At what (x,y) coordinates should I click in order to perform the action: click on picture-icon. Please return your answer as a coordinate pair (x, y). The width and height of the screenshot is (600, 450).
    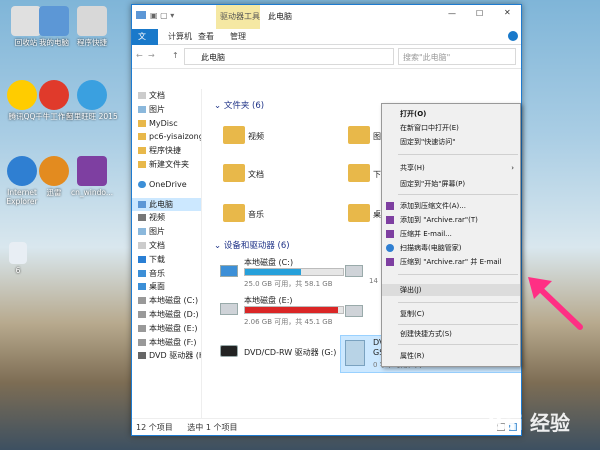
    Looking at the image, I should click on (142, 232).